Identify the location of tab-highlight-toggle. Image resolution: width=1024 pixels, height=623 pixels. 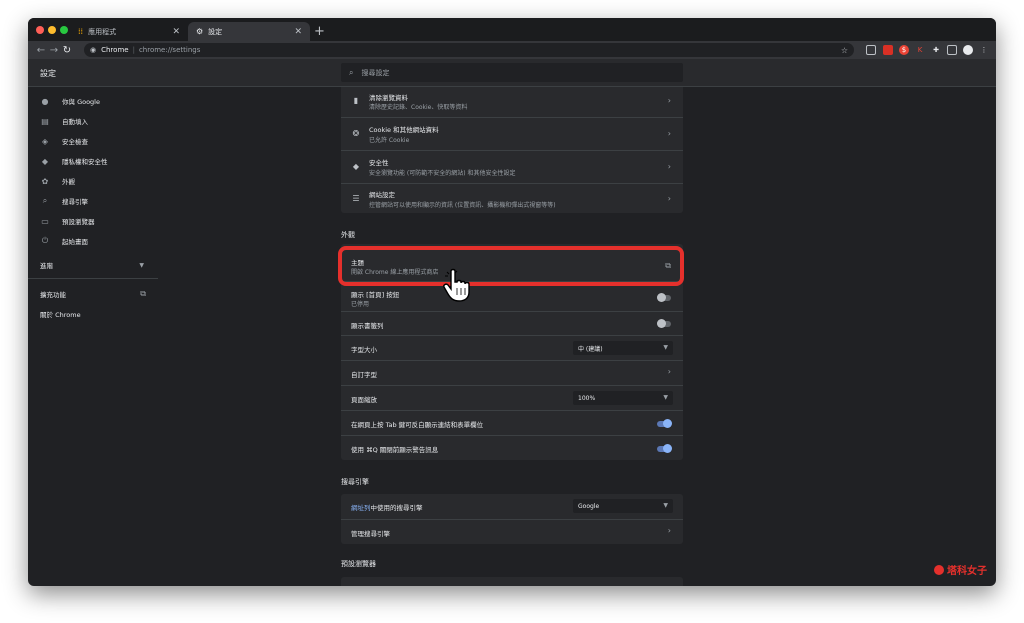
(664, 423).